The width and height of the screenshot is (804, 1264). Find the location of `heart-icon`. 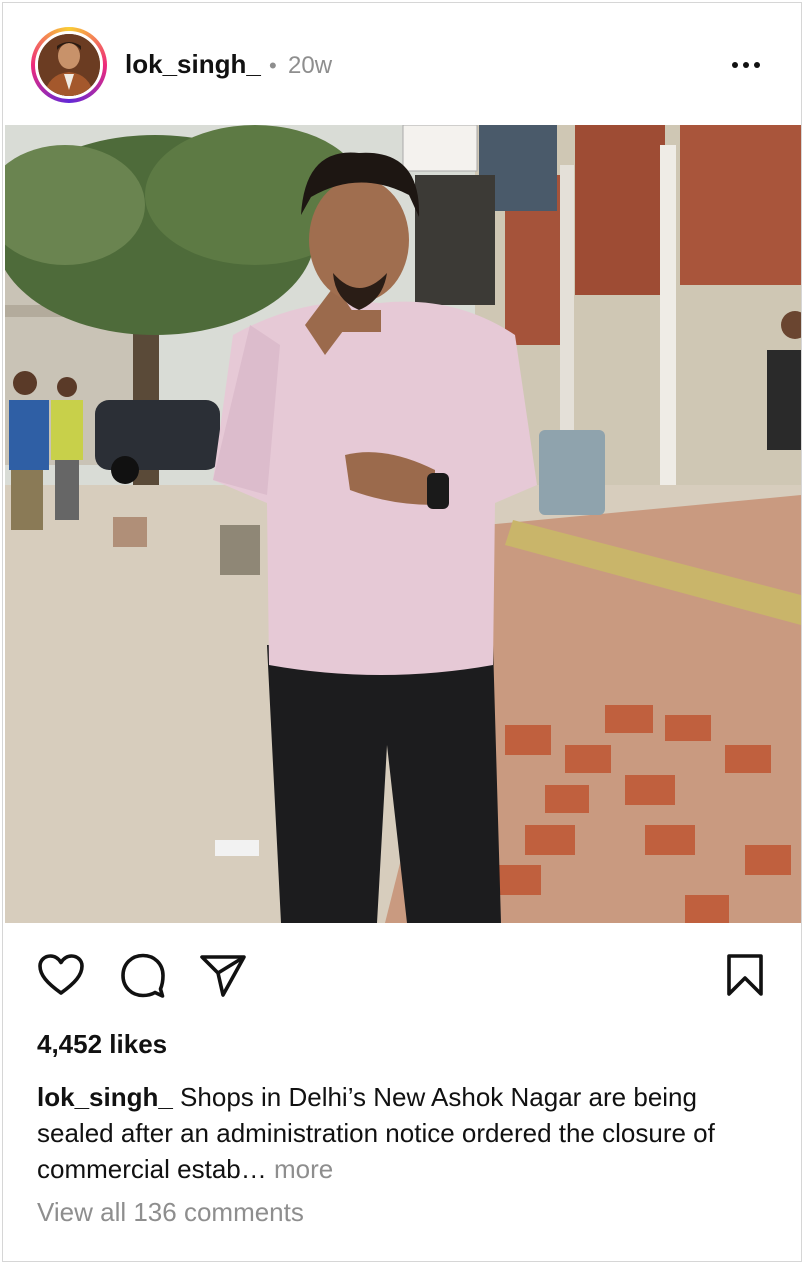

heart-icon is located at coordinates (61, 974).